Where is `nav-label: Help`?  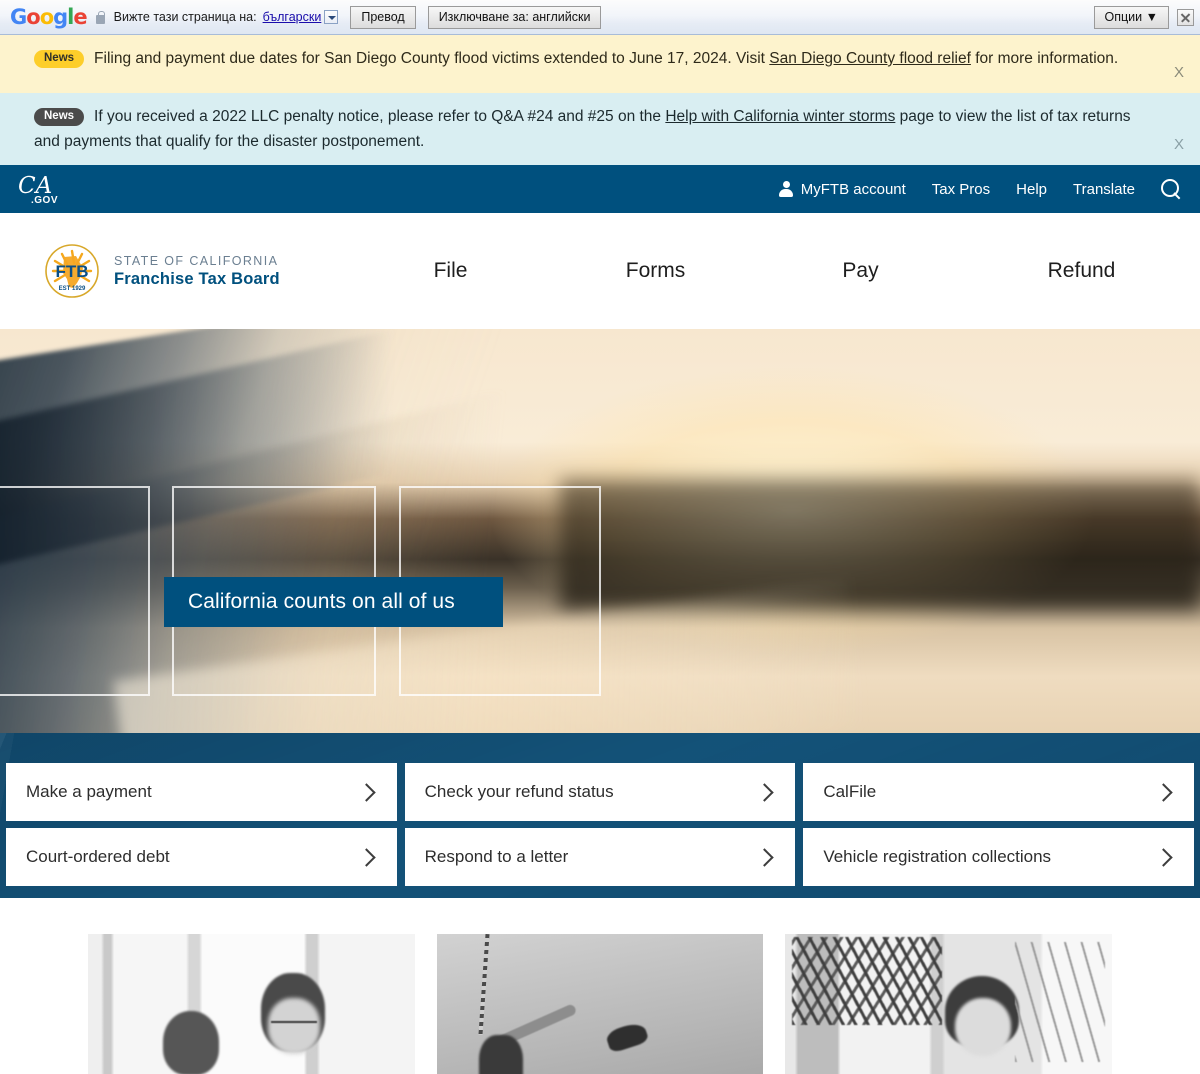 nav-label: Help is located at coordinates (1032, 189).